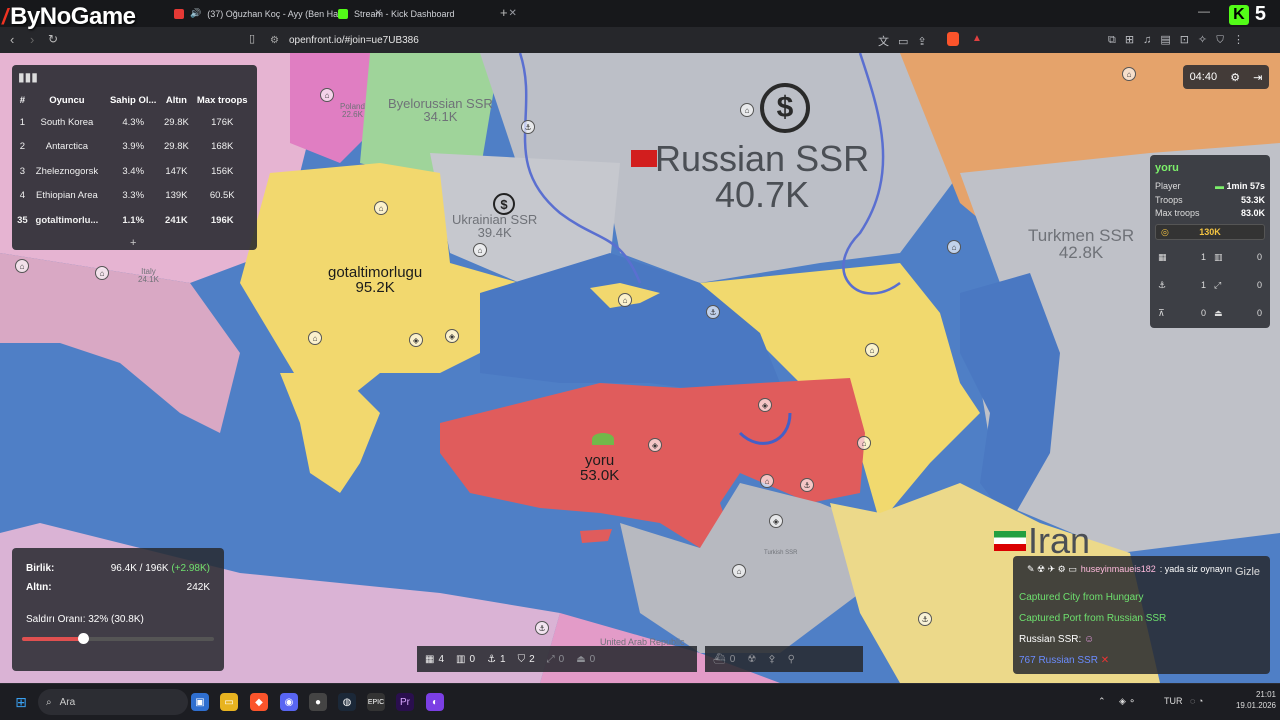 Image resolution: width=1280 pixels, height=720 pixels. What do you see at coordinates (318, 702) in the screenshot?
I see `obs-icon: ●` at bounding box center [318, 702].